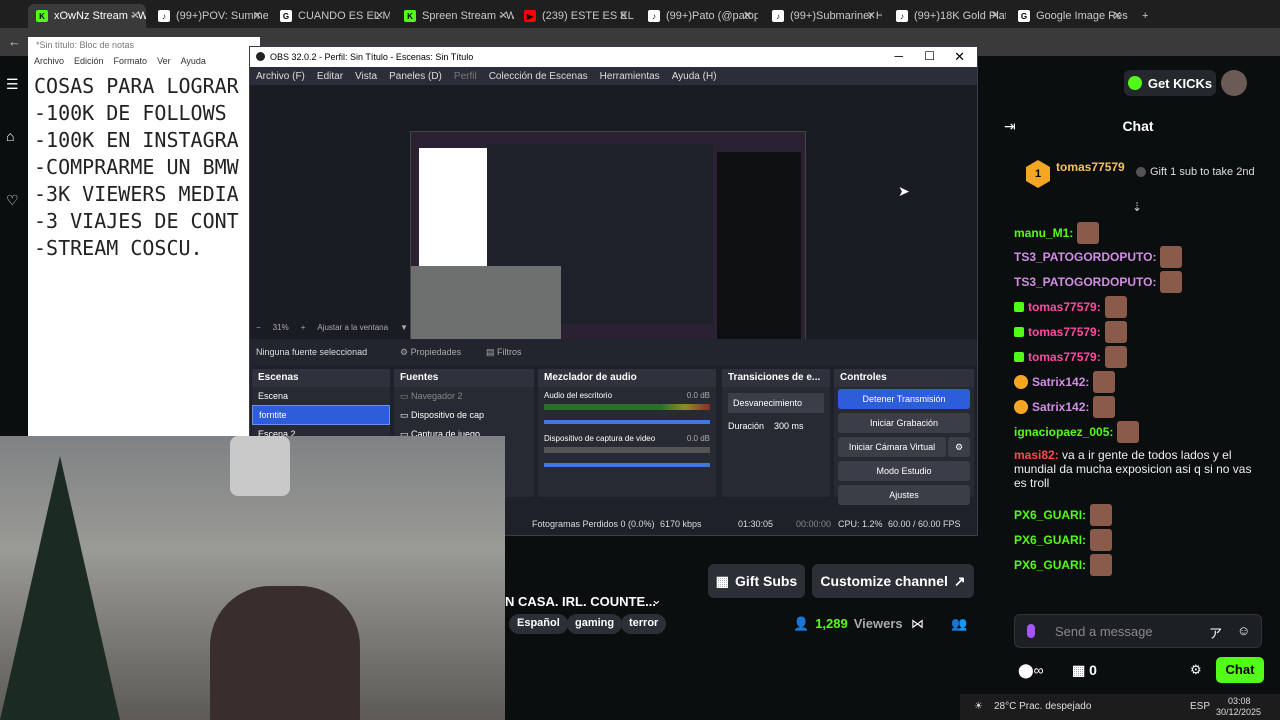  What do you see at coordinates (1063, 432) in the screenshot?
I see `chat-username: ignaciopaez_005:` at bounding box center [1063, 432].